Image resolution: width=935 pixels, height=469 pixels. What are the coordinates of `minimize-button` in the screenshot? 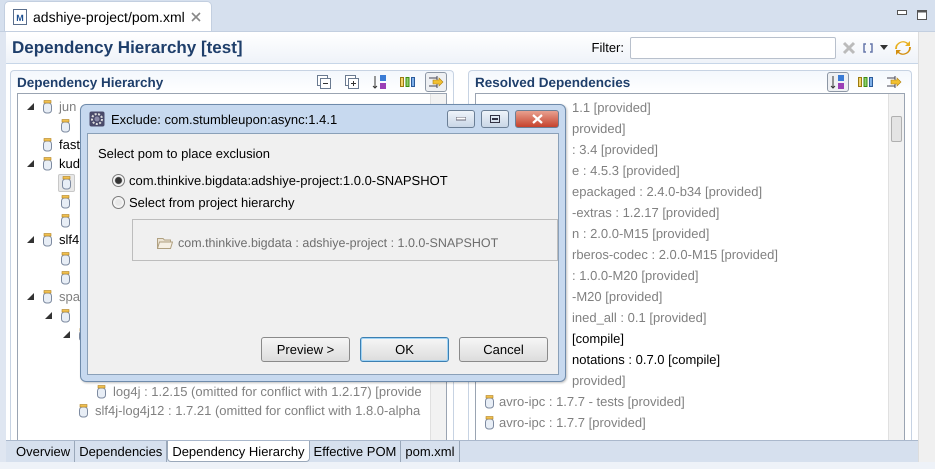 It's located at (461, 119).